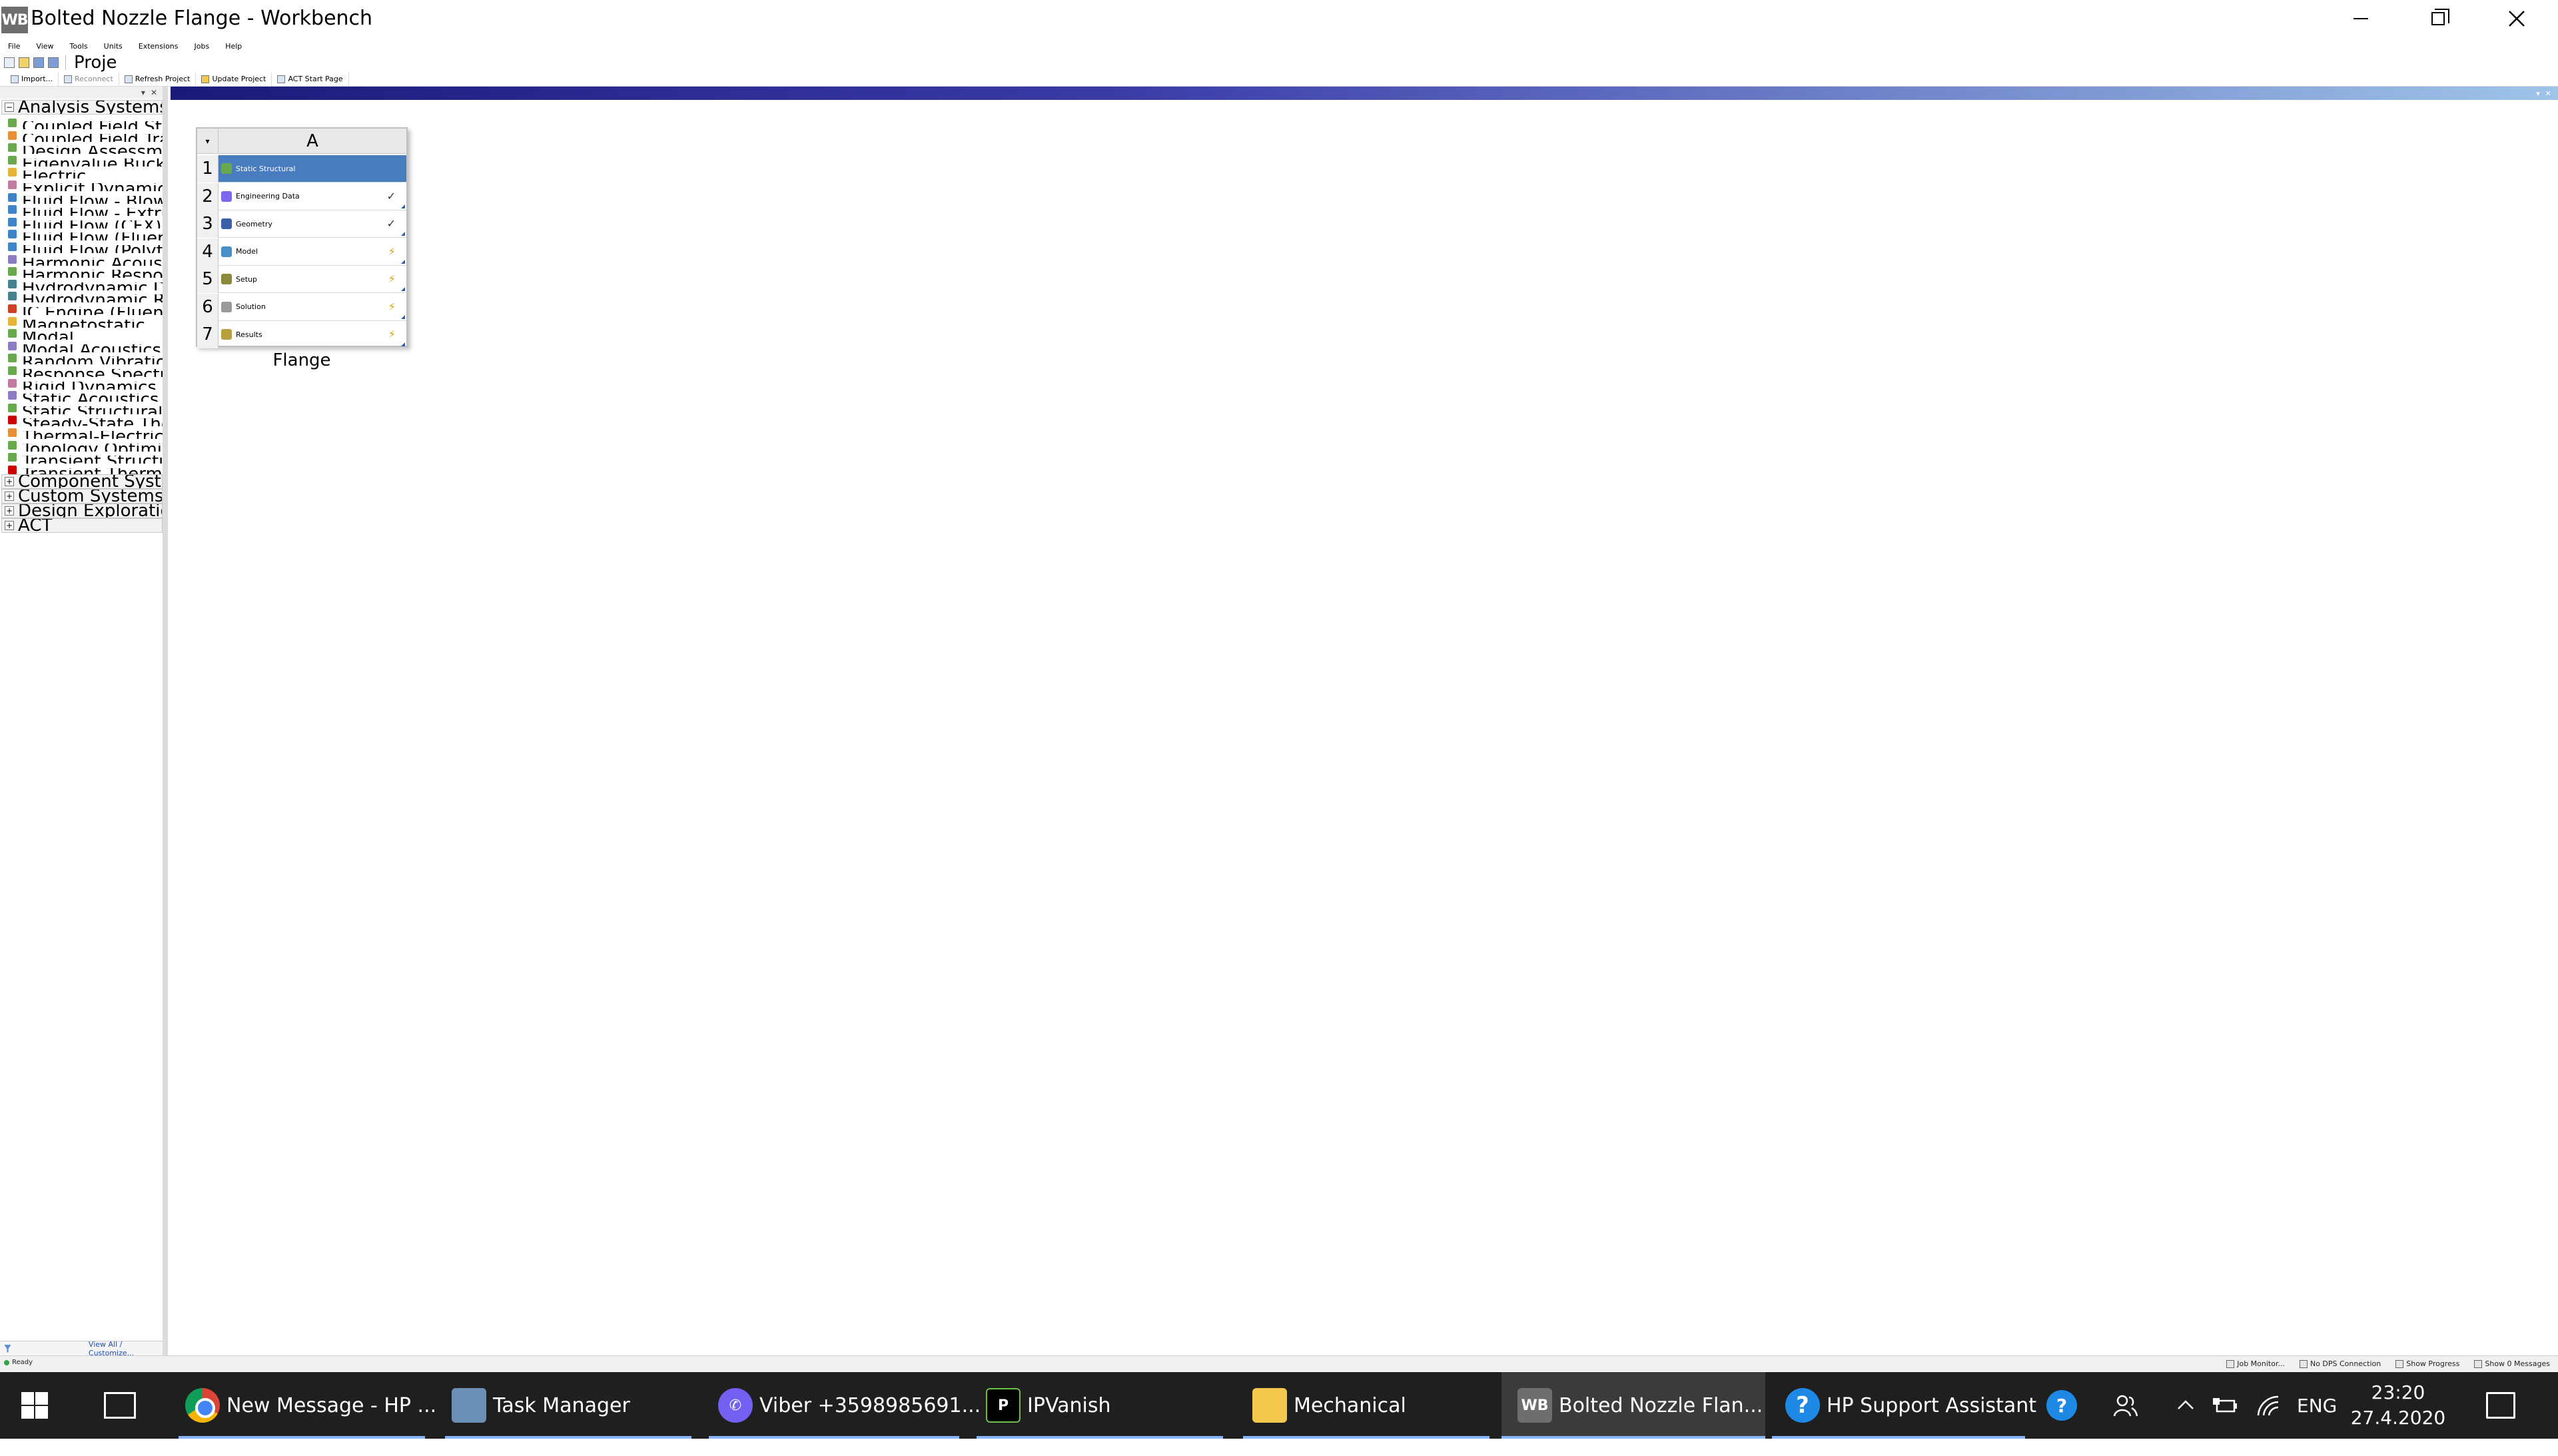 The image size is (2558, 1456). Describe the element at coordinates (120, 1405) in the screenshot. I see `task-view-button` at that location.